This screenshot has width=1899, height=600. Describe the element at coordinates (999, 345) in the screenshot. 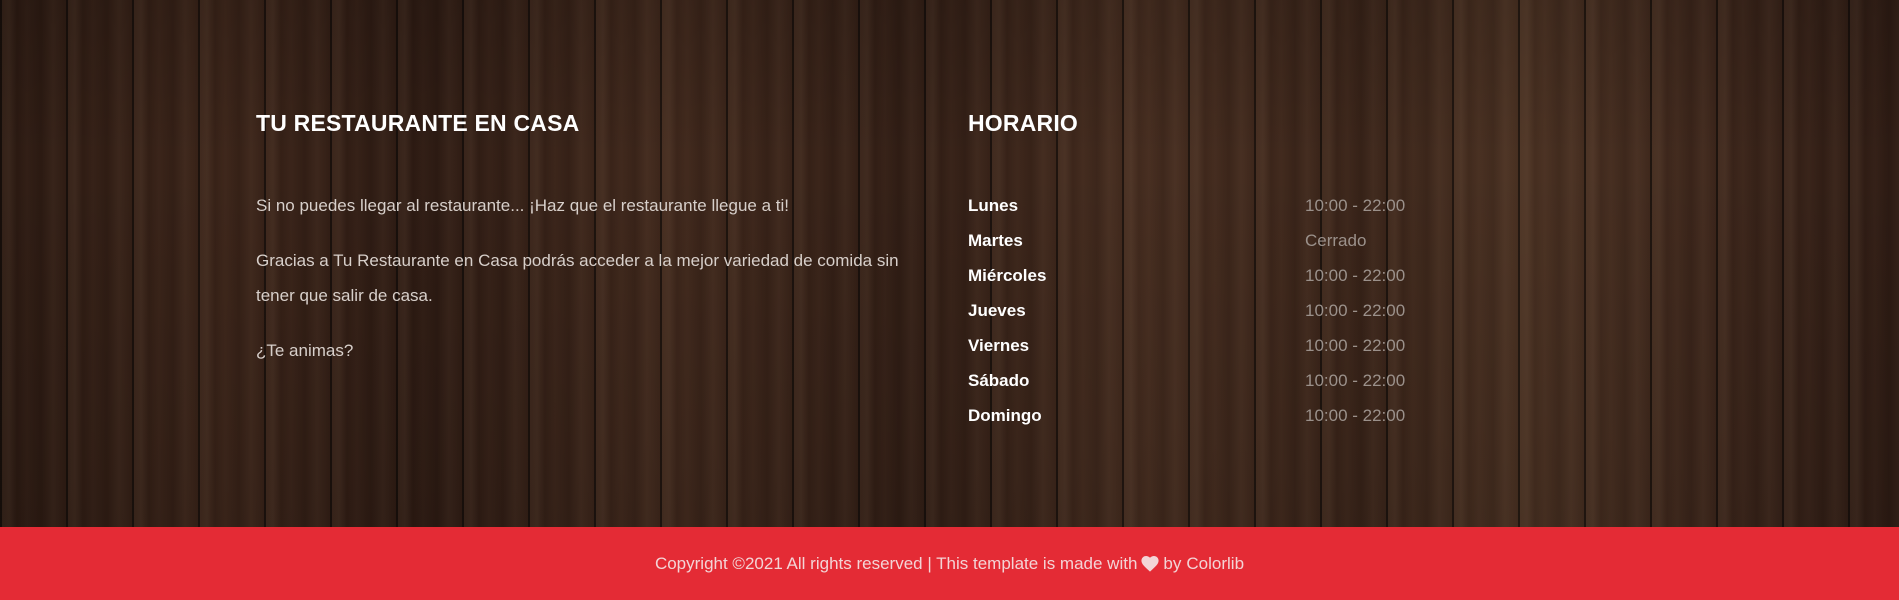

I see `day-name: Viernes` at that location.